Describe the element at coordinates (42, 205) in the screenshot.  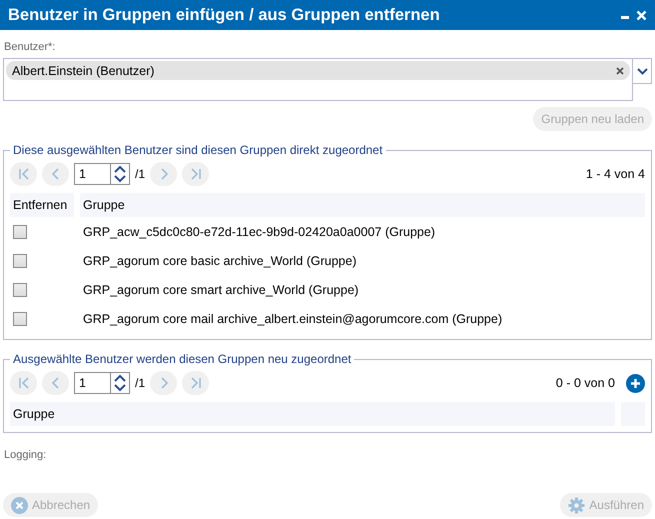
I see `column-header: Entfernen` at that location.